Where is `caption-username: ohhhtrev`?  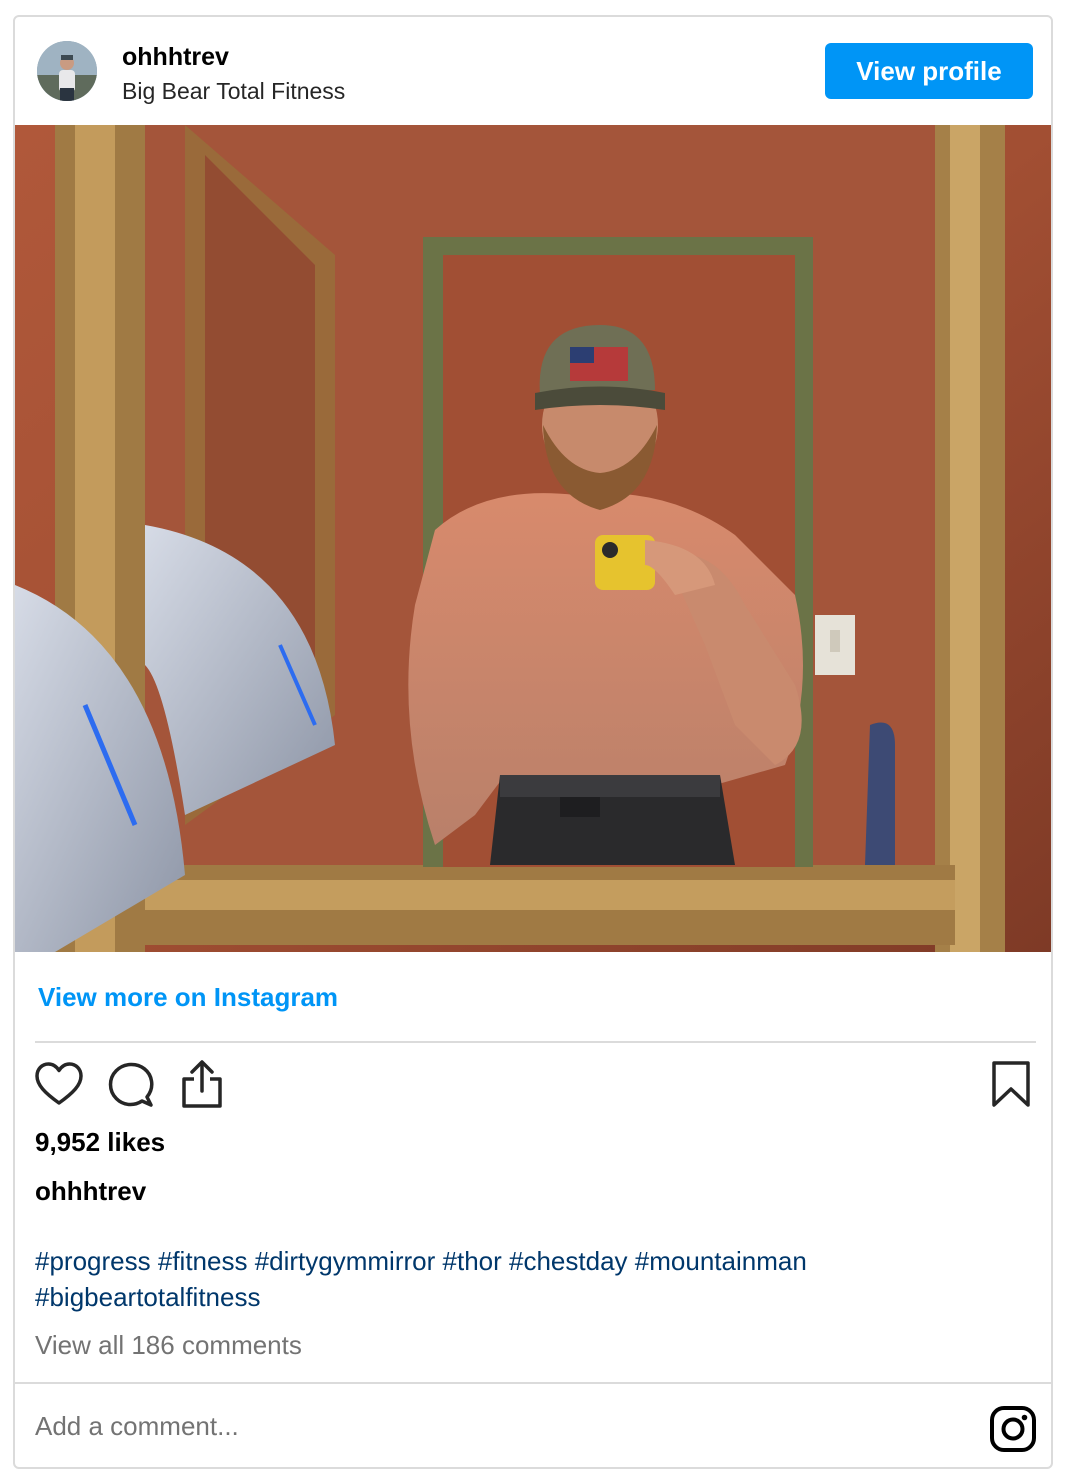 caption-username: ohhhtrev is located at coordinates (90, 1191).